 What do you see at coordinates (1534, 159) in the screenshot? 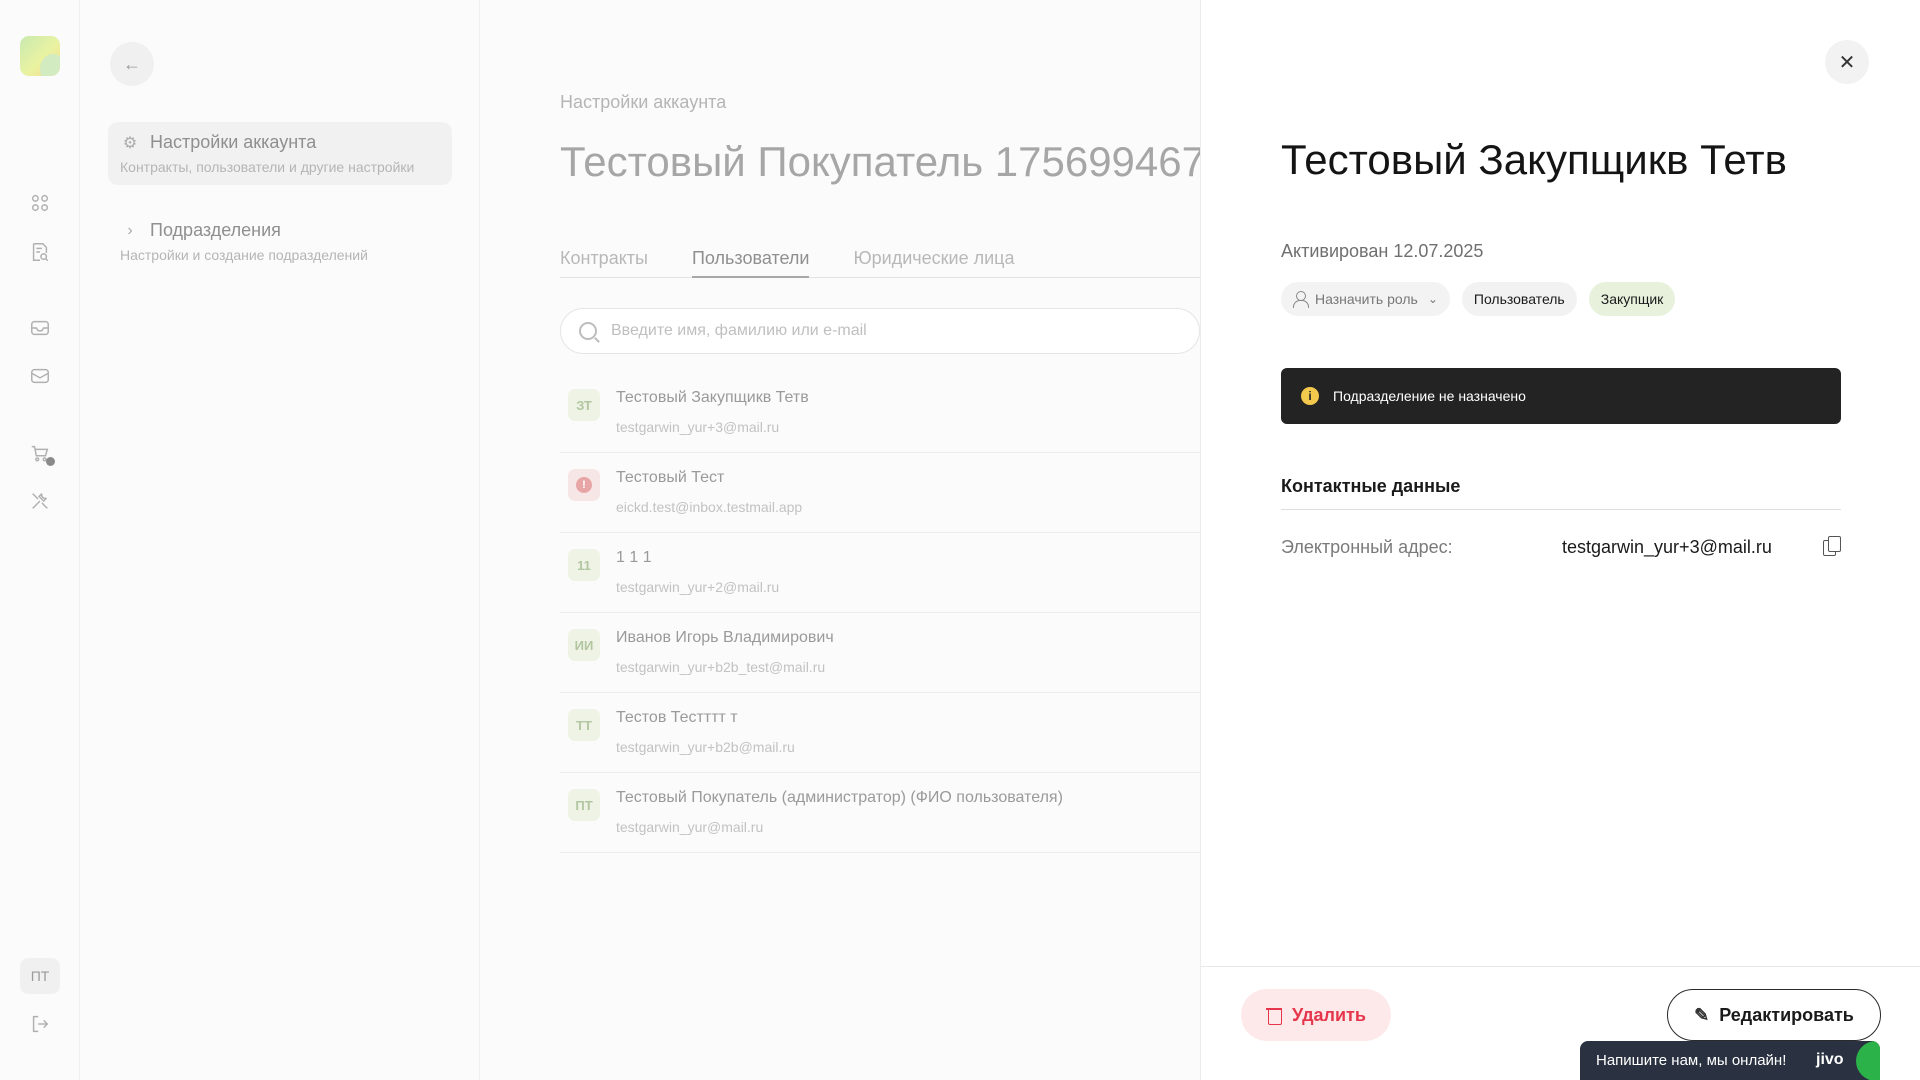
I see `drawer-title: Тестовый Закупщикв Тетв` at bounding box center [1534, 159].